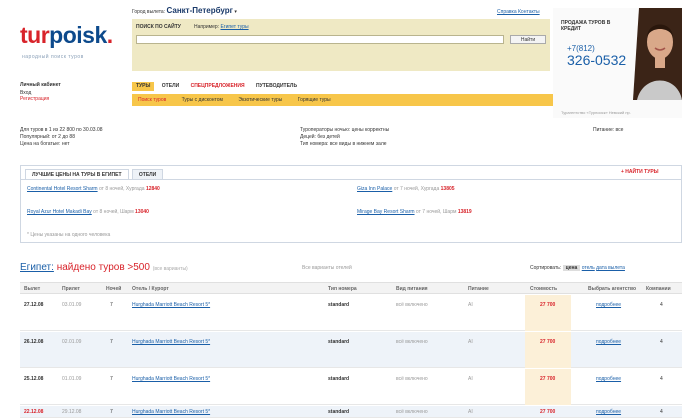 The width and height of the screenshot is (682, 418). Describe the element at coordinates (528, 39) in the screenshot. I see `search-button: Найти` at that location.